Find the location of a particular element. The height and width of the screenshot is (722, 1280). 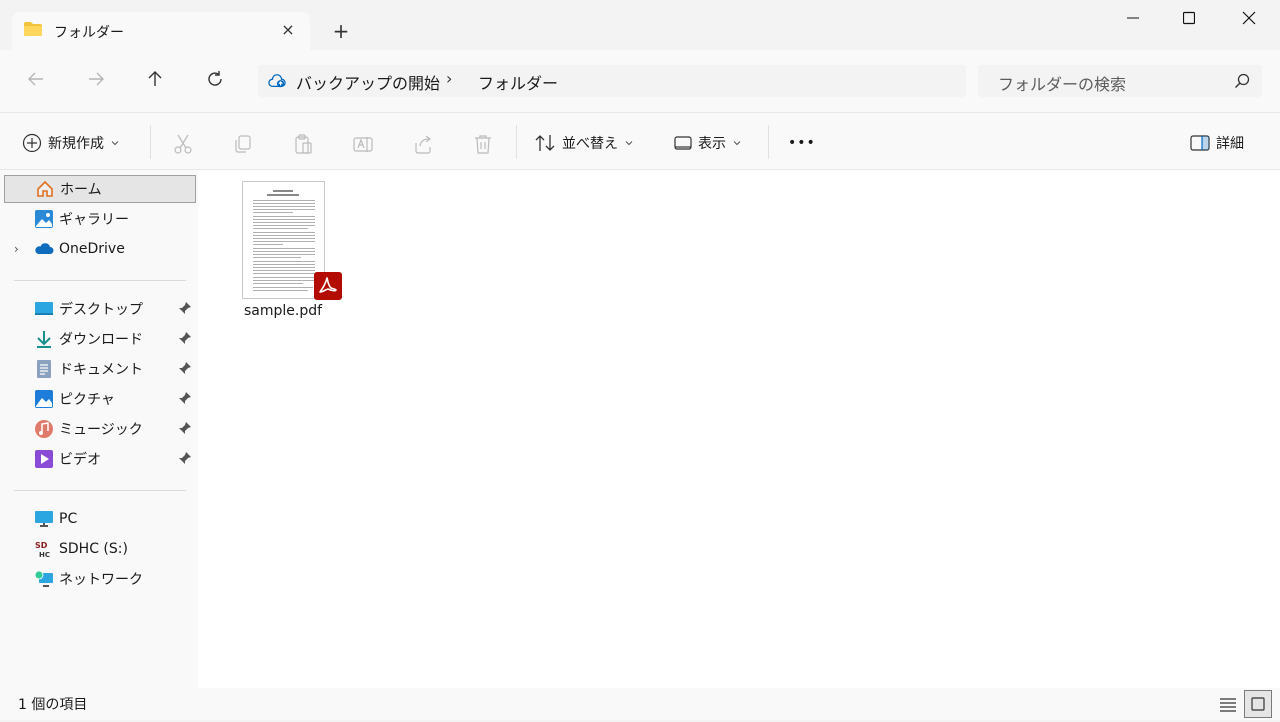

pdf-thumbnail is located at coordinates (283, 240).